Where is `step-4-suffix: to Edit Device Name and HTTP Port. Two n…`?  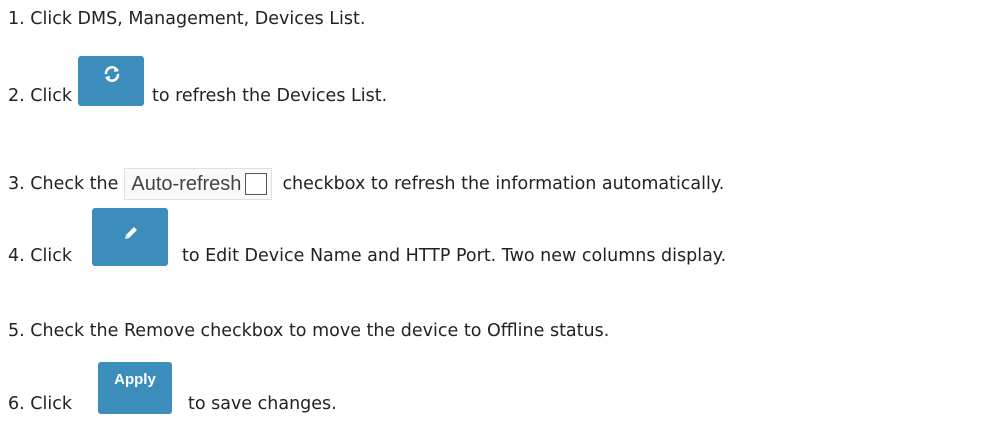
step-4-suffix: to Edit Device Name and HTTP Port. Two n… is located at coordinates (454, 256).